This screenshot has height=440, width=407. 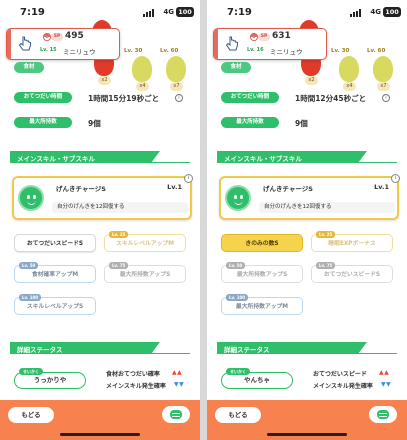 What do you see at coordinates (63, 44) in the screenshot?
I see `sp-popup: SP 495 Lv. 15 ミニリュウ` at bounding box center [63, 44].